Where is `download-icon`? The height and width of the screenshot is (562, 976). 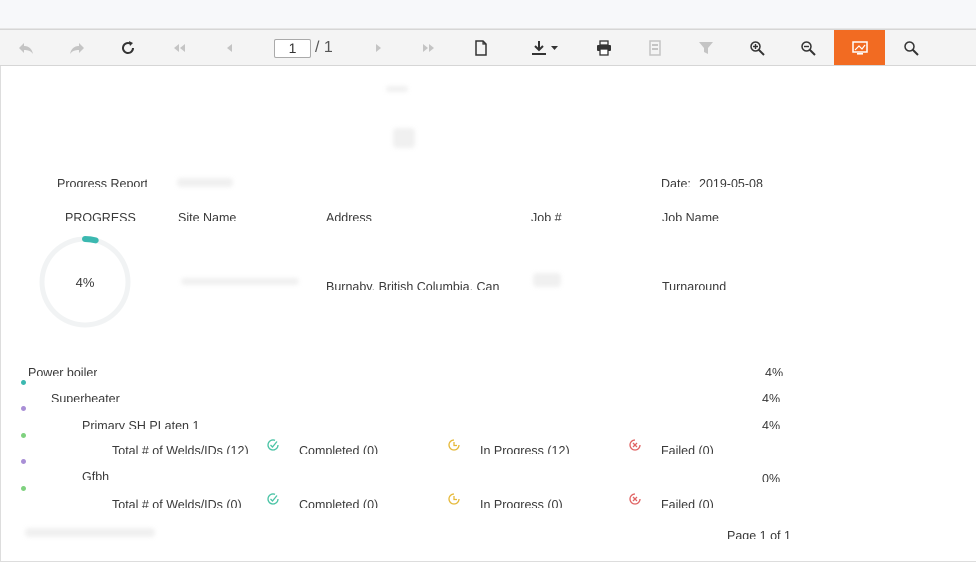 download-icon is located at coordinates (545, 47).